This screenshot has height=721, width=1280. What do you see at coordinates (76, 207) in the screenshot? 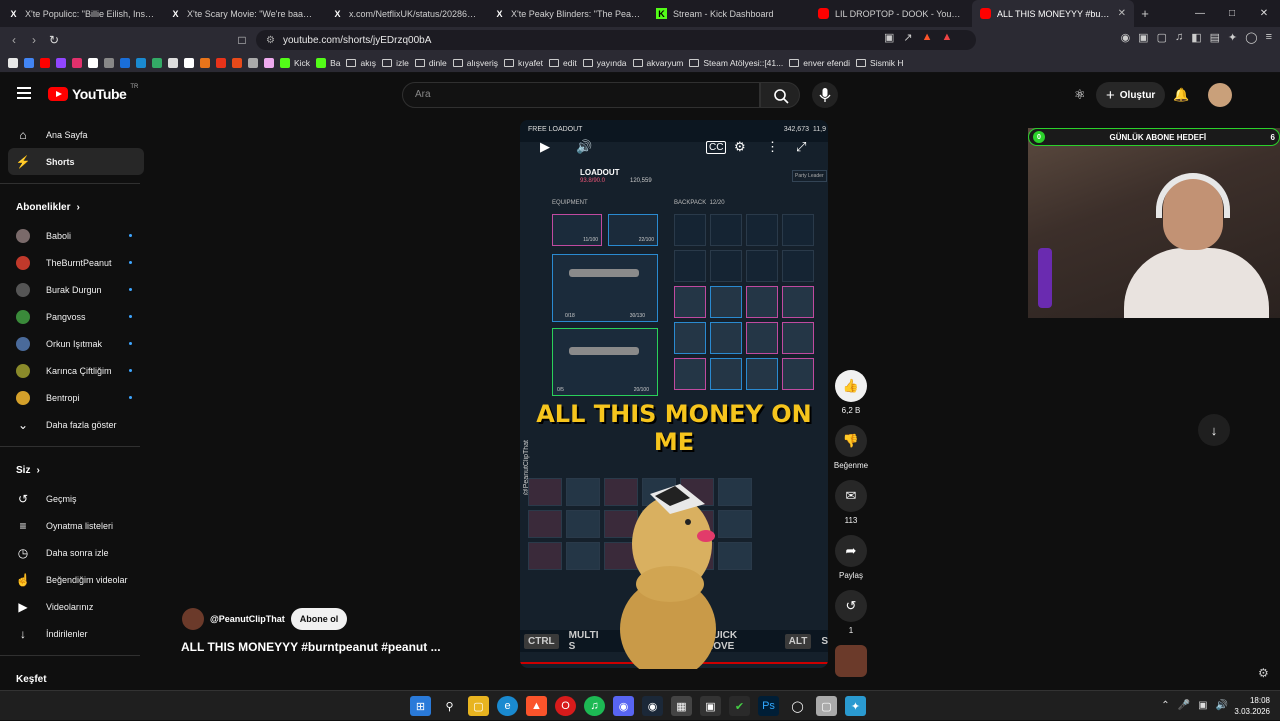
I see `subscriptions-heading: Abonelikler ›` at bounding box center [76, 207].